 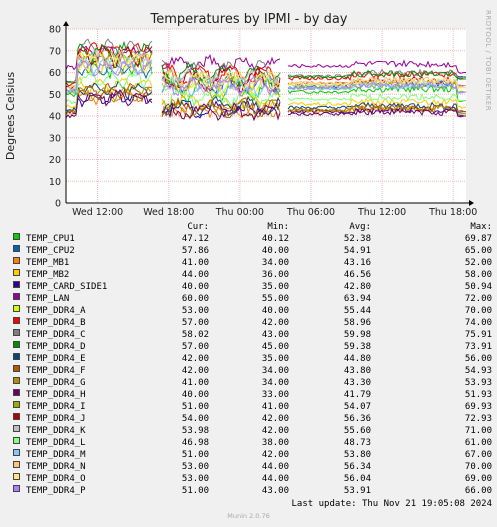 I want to click on legend-max-value: 70.00, so click(x=478, y=311).